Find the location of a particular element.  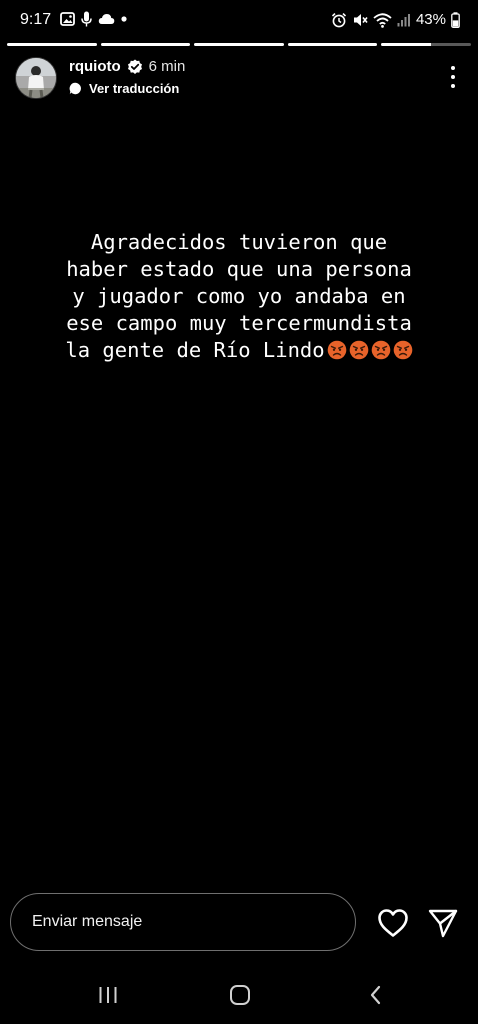

avatar-photo is located at coordinates (36, 78).